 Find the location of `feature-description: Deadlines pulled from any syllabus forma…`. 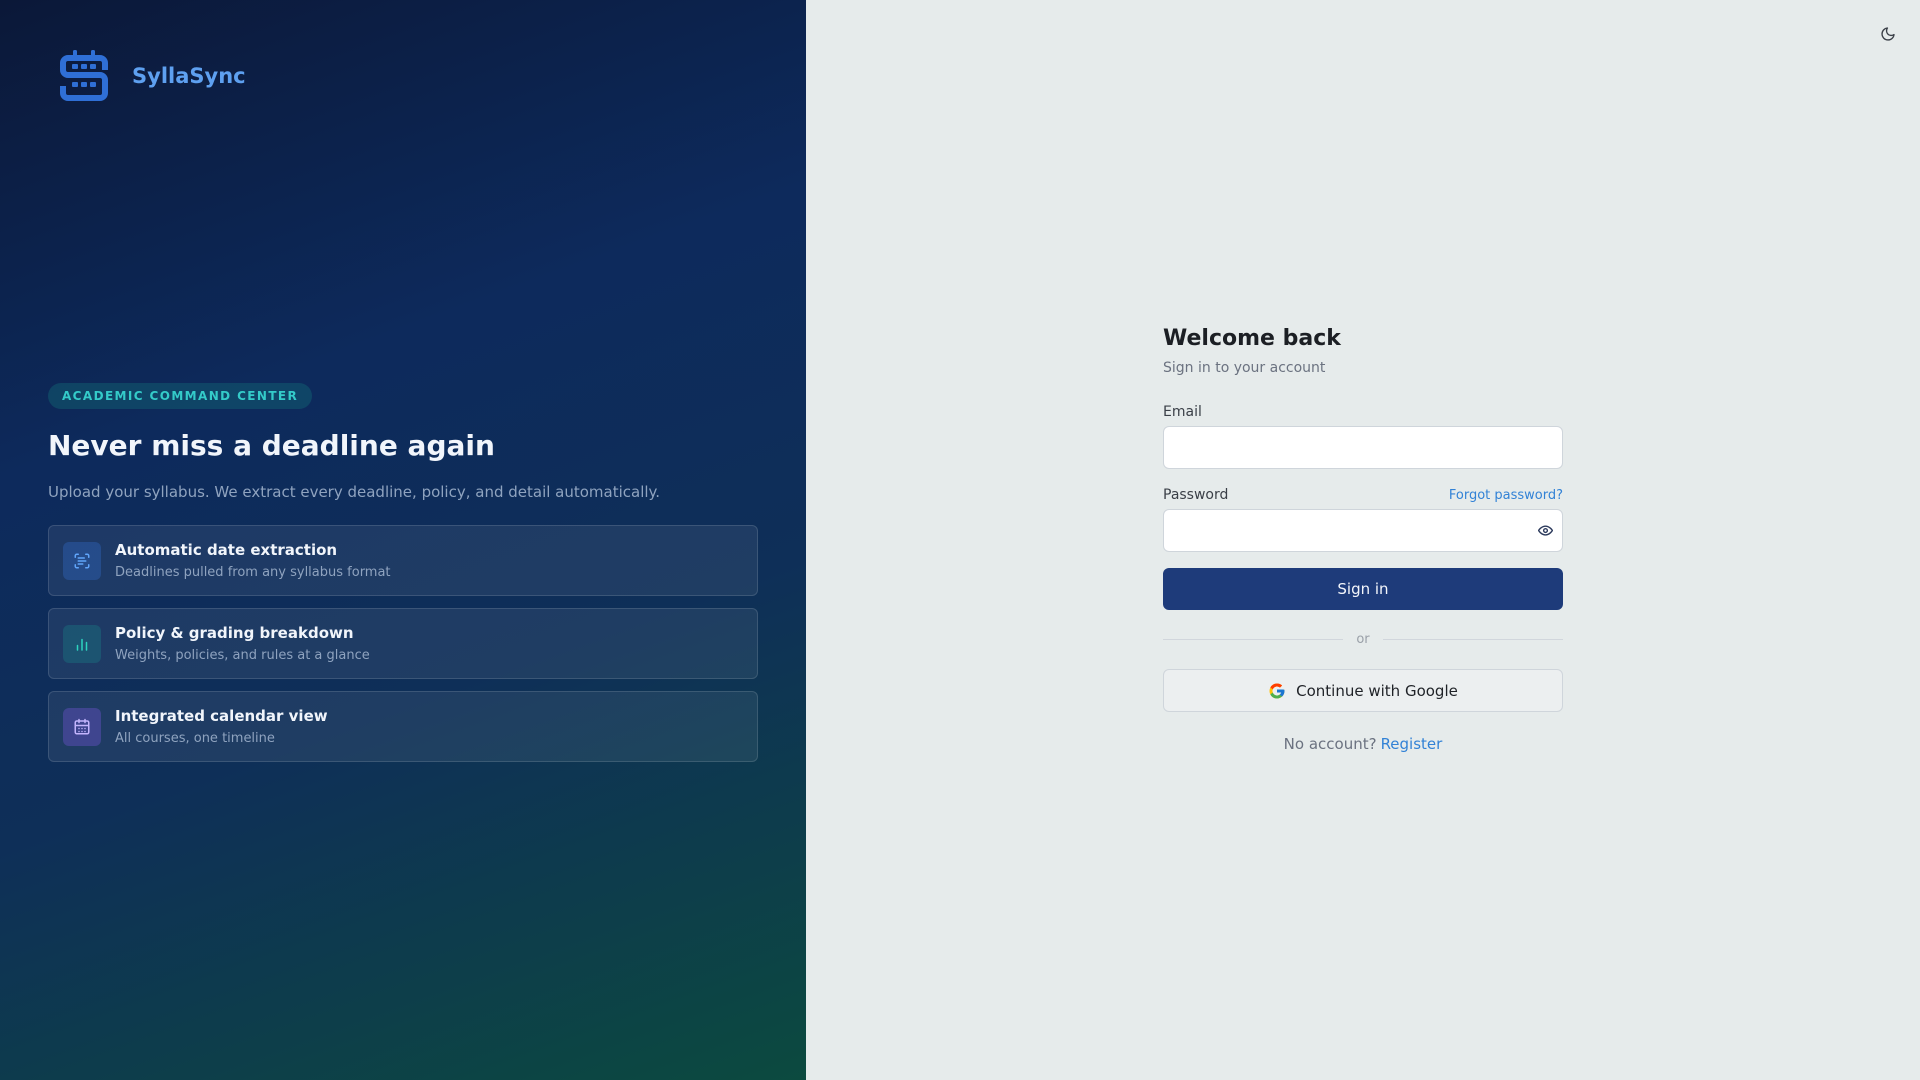

feature-description: Deadlines pulled from any syllabus forma… is located at coordinates (253, 572).